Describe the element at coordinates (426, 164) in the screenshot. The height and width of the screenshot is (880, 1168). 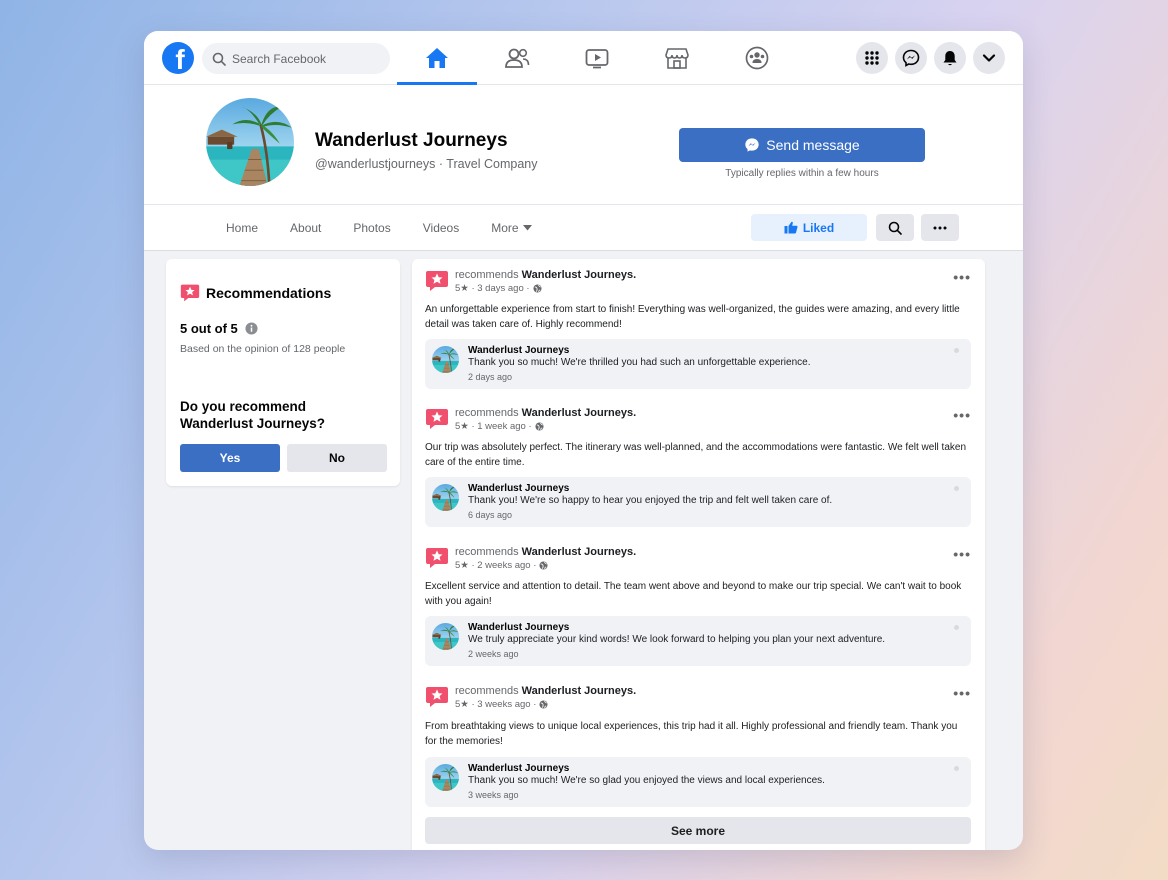
I see `page-handle-category: @wanderlustjourneys · Travel Company` at that location.